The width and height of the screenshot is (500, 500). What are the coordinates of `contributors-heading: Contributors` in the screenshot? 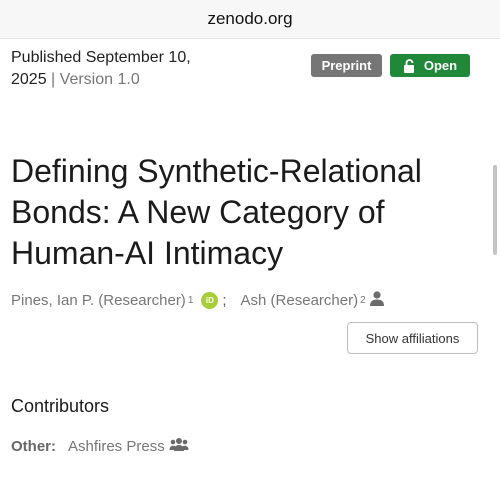 It's located at (60, 406).